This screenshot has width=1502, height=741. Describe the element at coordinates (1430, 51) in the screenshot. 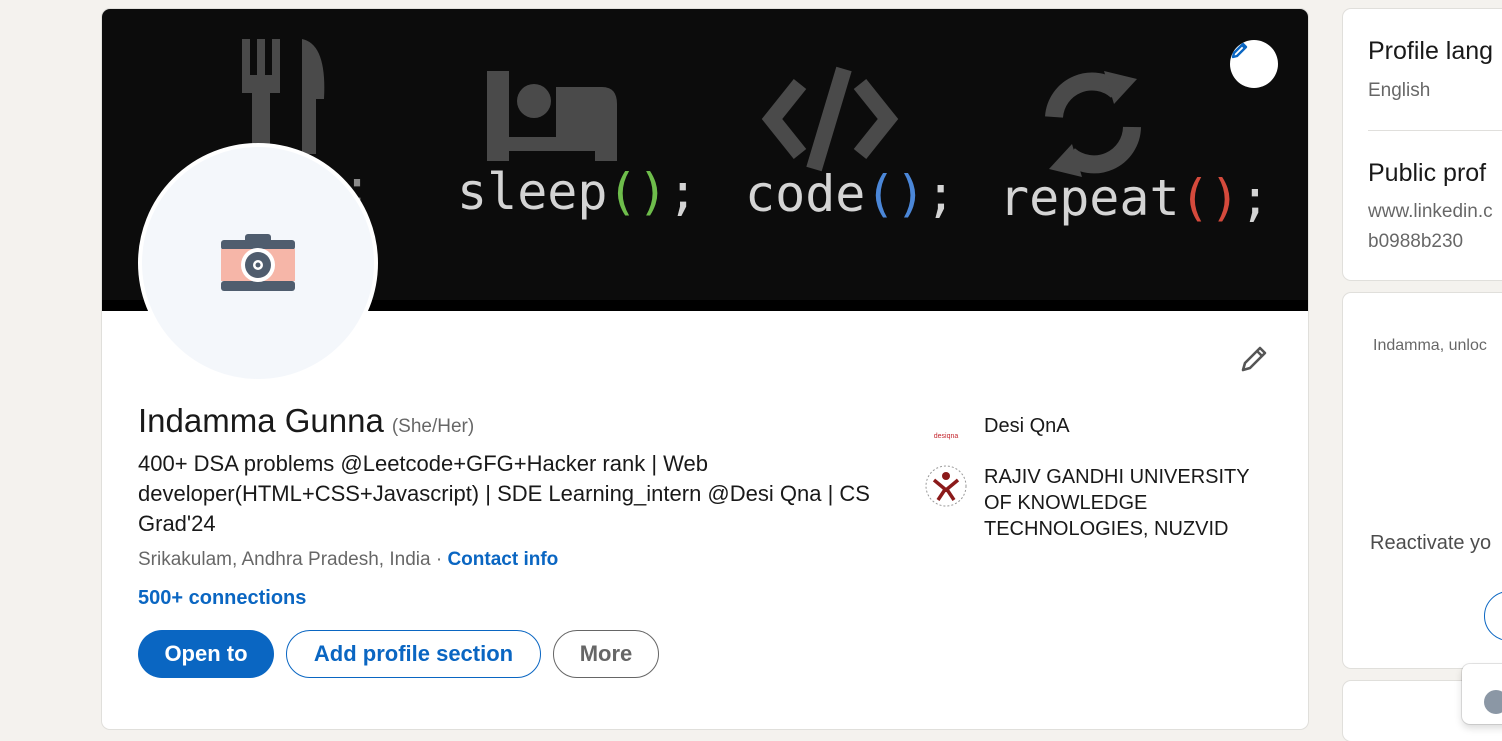

I see `profile-language-title: Profile lang` at that location.